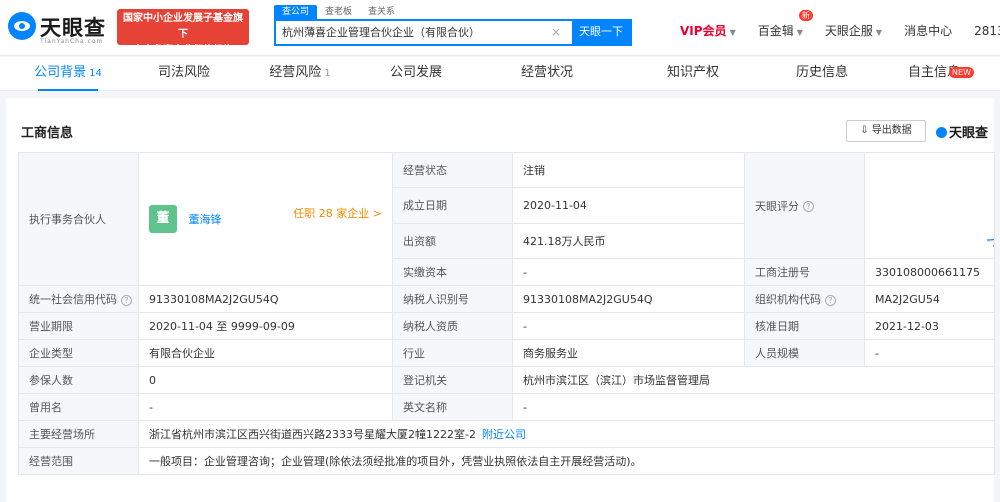  Describe the element at coordinates (265, 219) in the screenshot. I see `partner-cell: 董 董海锋 任职 28 家企业 >` at that location.